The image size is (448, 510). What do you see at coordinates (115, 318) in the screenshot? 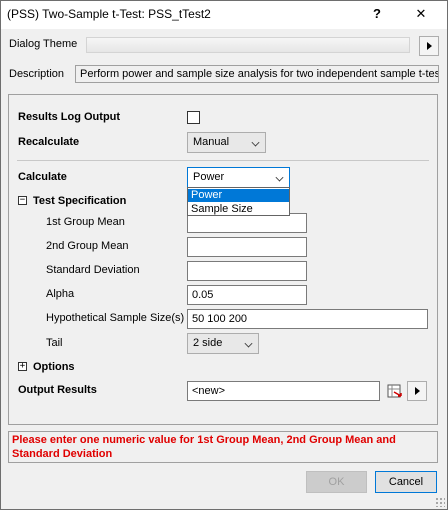
I see `hyp-sample-size-label: Hypothetical Sample Size(s)` at bounding box center [115, 318].